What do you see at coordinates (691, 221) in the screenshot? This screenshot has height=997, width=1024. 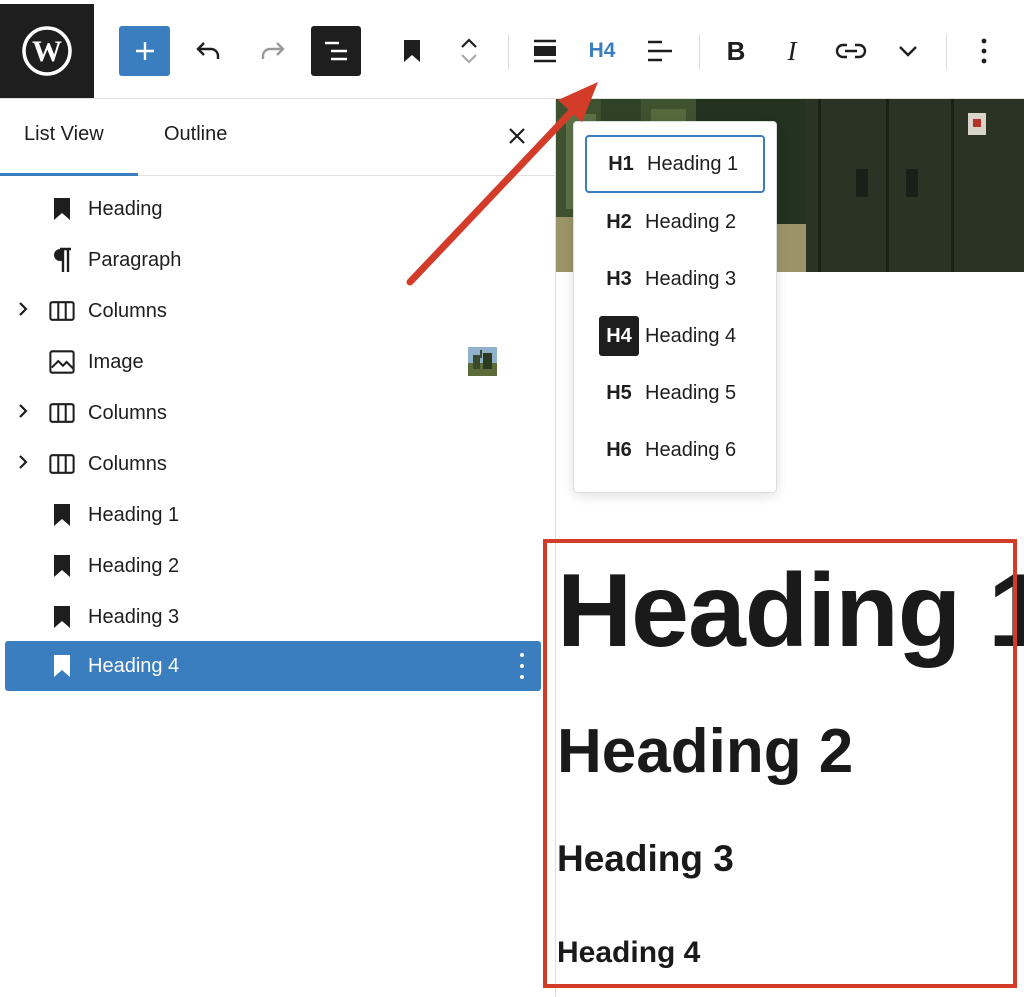 I see `heading-level-option-label: Heading 2` at bounding box center [691, 221].